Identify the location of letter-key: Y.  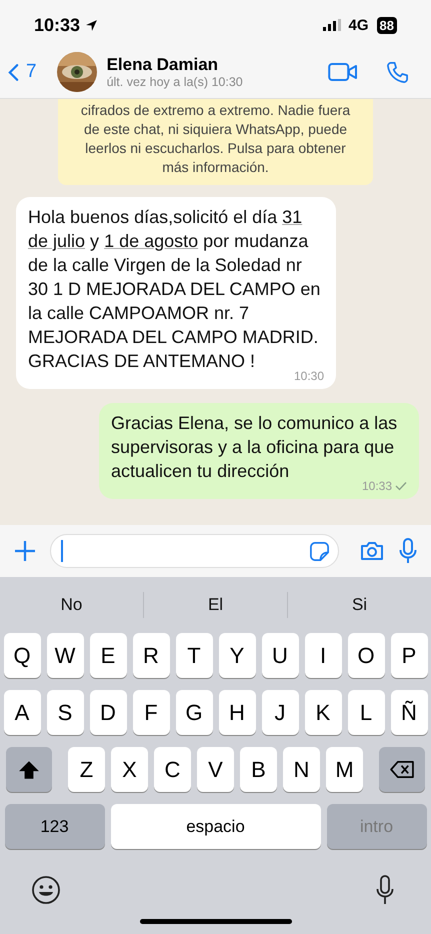
(237, 655).